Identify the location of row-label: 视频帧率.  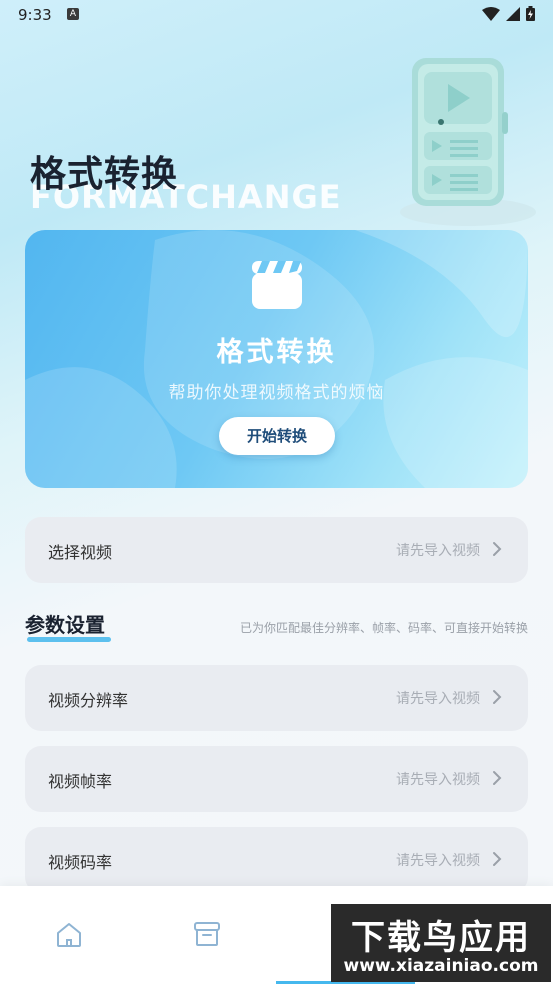
(80, 781).